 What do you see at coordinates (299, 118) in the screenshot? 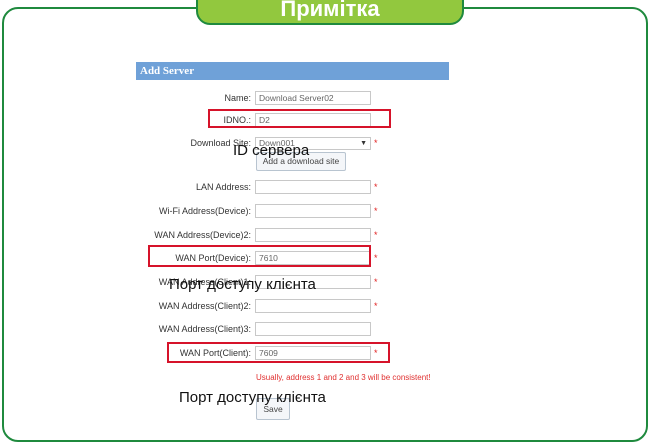
I see `idno-highlight-box` at bounding box center [299, 118].